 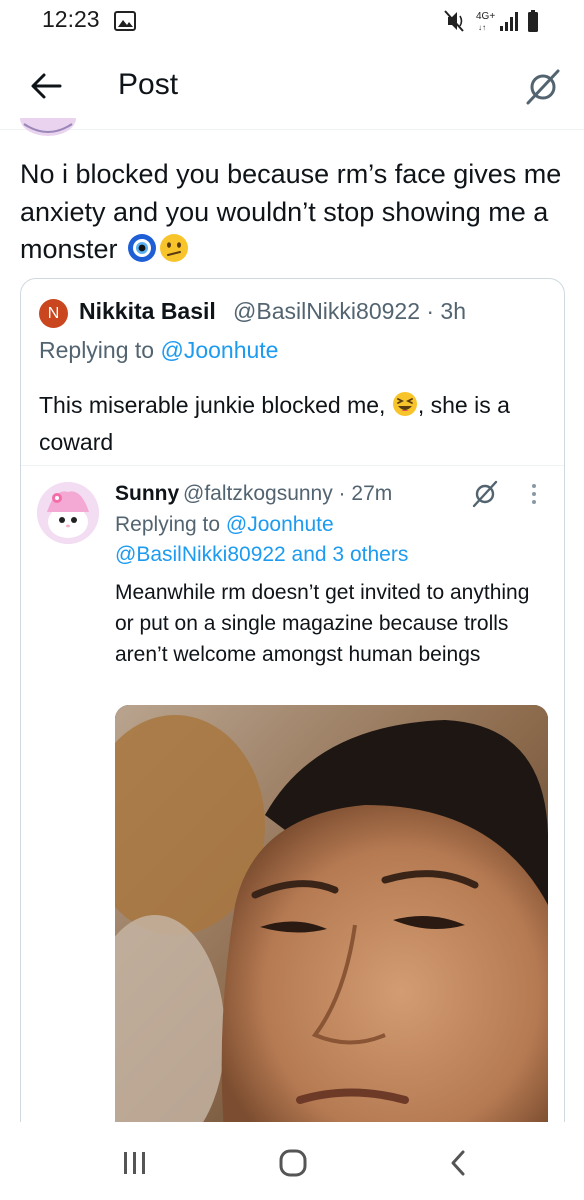 I want to click on back-button, so click(x=46, y=86).